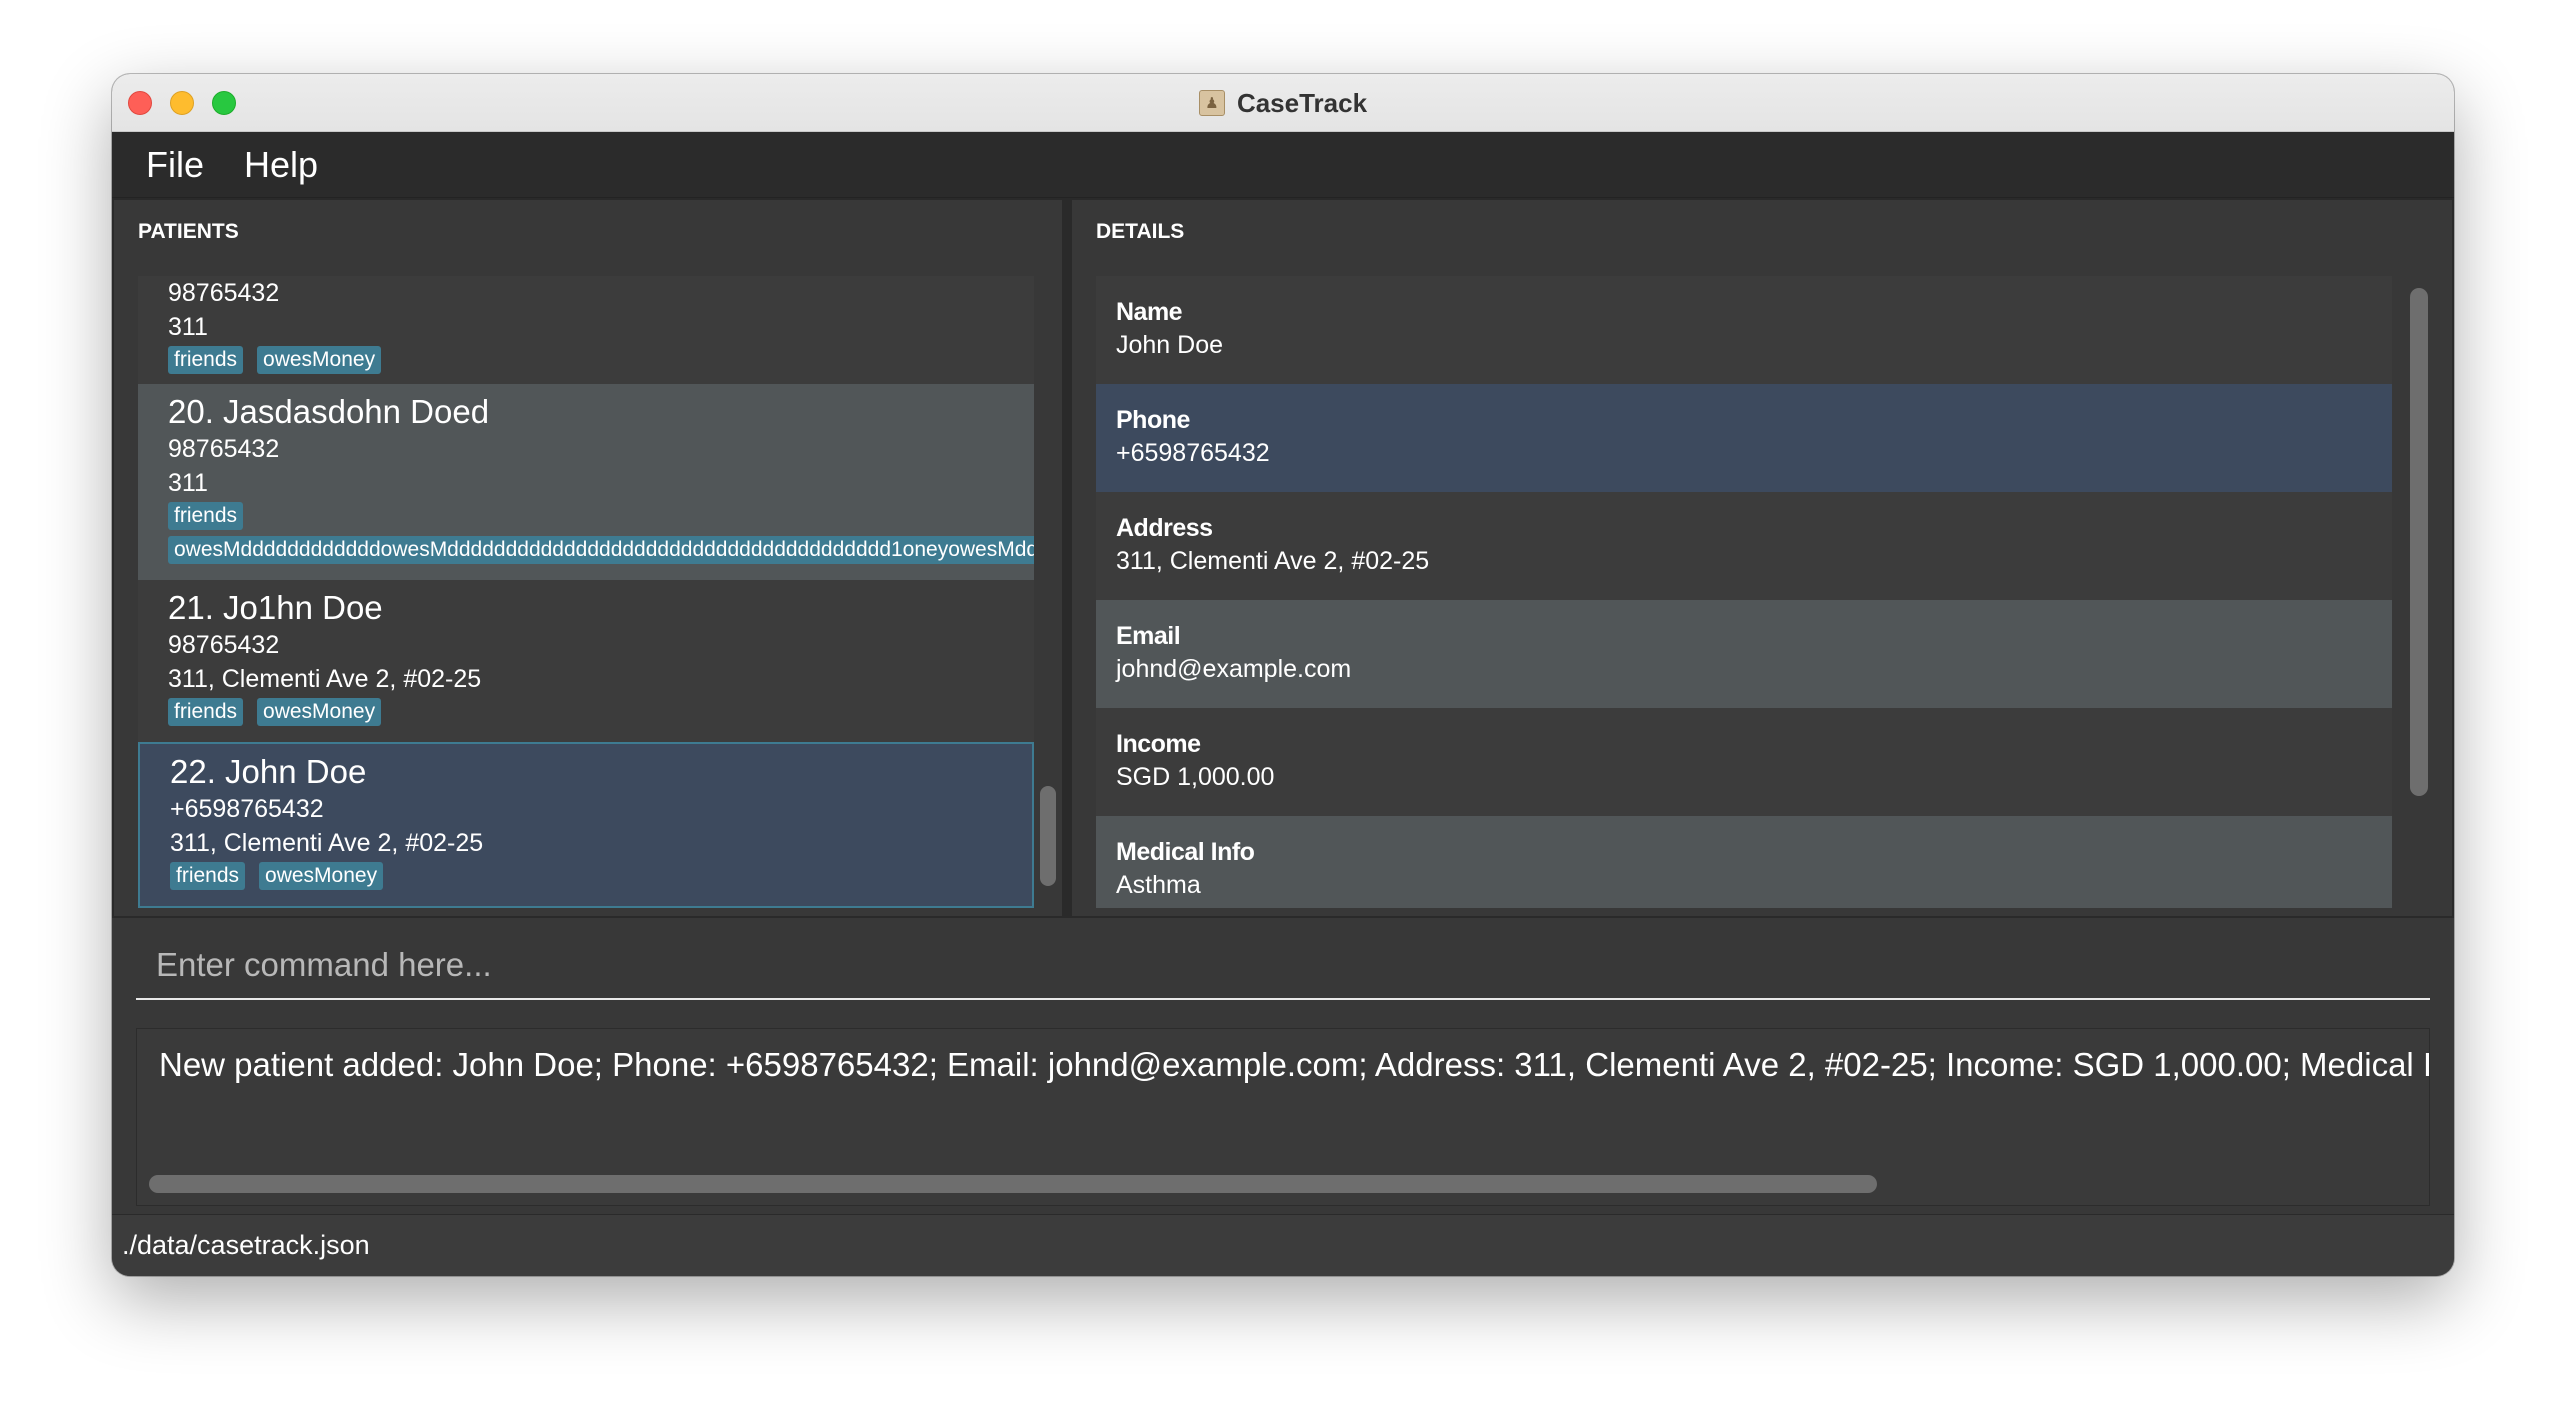  What do you see at coordinates (1193, 453) in the screenshot?
I see `detail-value: +6598765432` at bounding box center [1193, 453].